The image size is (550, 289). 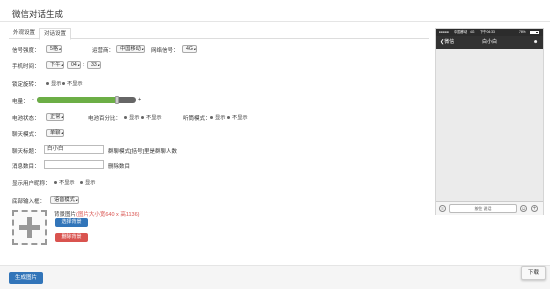 What do you see at coordinates (31, 184) in the screenshot?
I see `show-nick-label: 显示用户昵称：` at bounding box center [31, 184].